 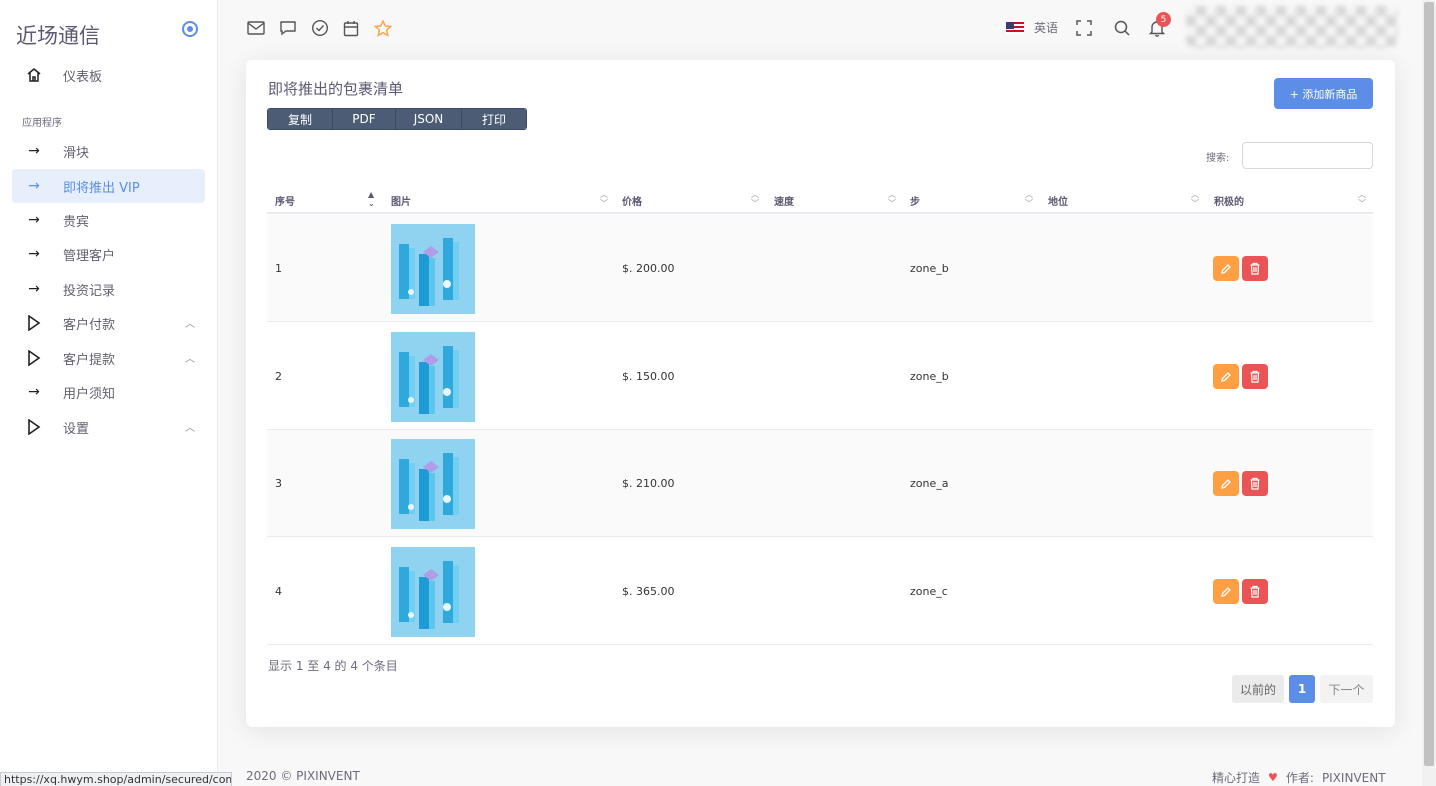 I want to click on sidebar-item-customer-payments: 客户付款 ︿, so click(x=108, y=323).